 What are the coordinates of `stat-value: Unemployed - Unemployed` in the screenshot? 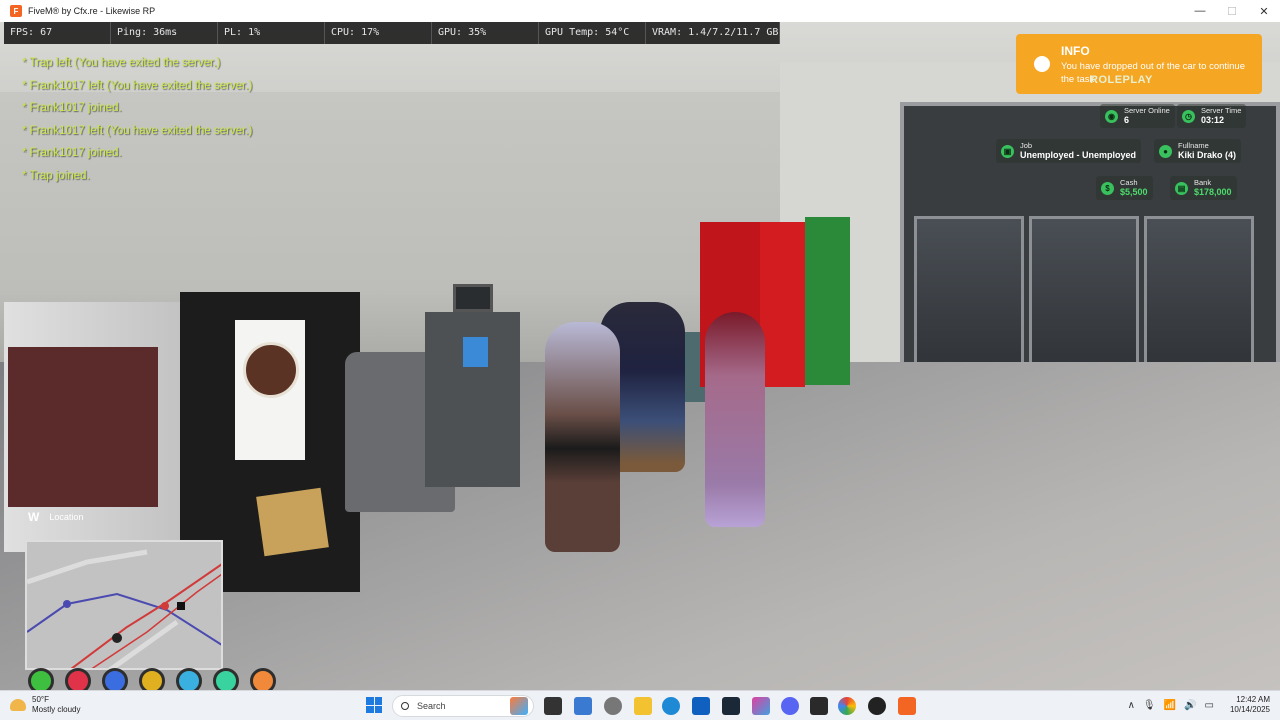 It's located at (1078, 155).